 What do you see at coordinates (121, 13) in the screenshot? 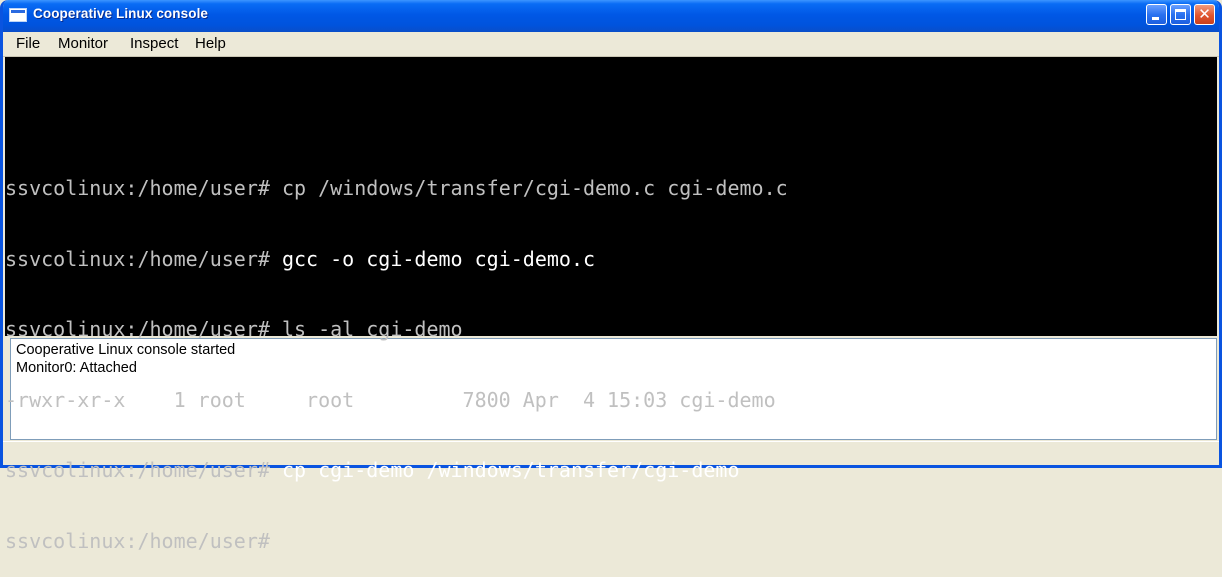
I see `window-title: Cooperative Linux console` at bounding box center [121, 13].